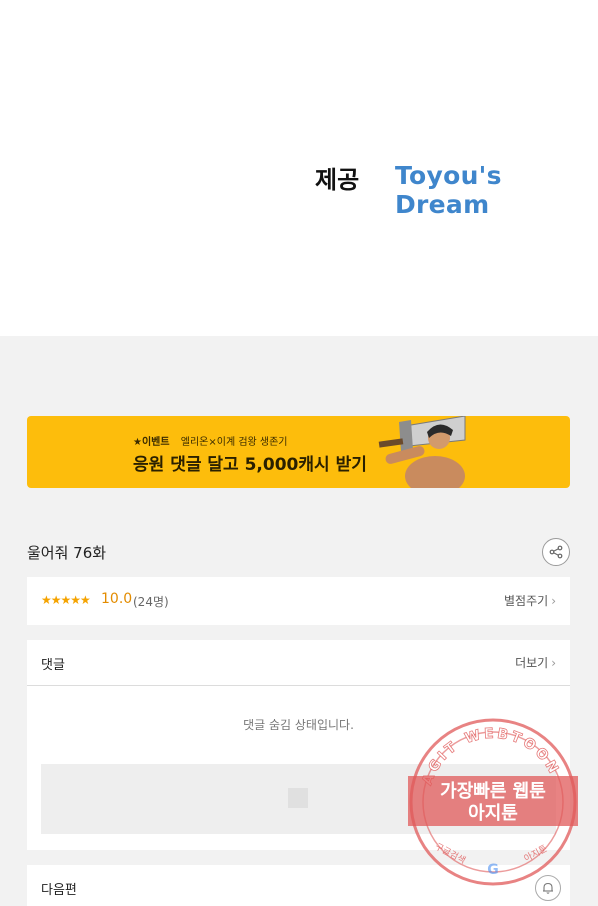 Image resolution: width=598 pixels, height=906 pixels. Describe the element at coordinates (422, 452) in the screenshot. I see `banner-character-illustration` at that location.